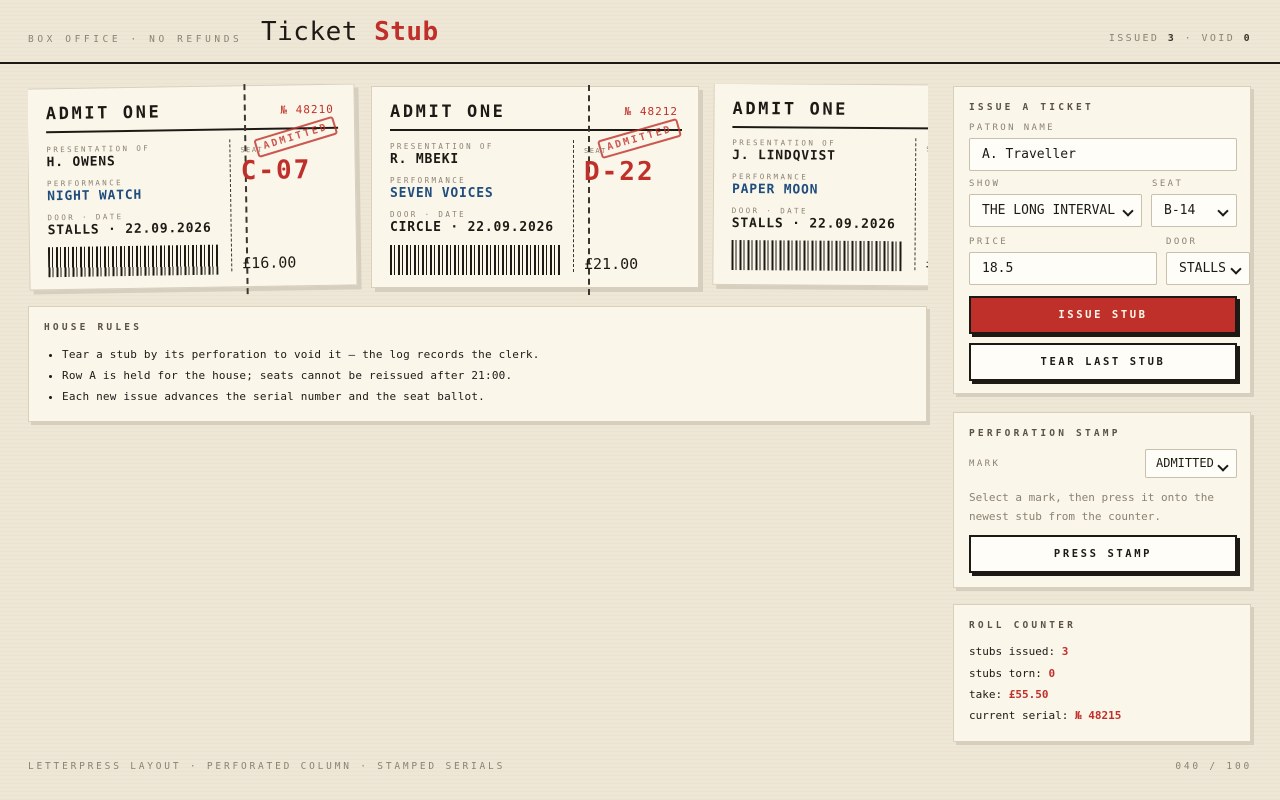  I want to click on issued-count: 3, so click(1172, 38).